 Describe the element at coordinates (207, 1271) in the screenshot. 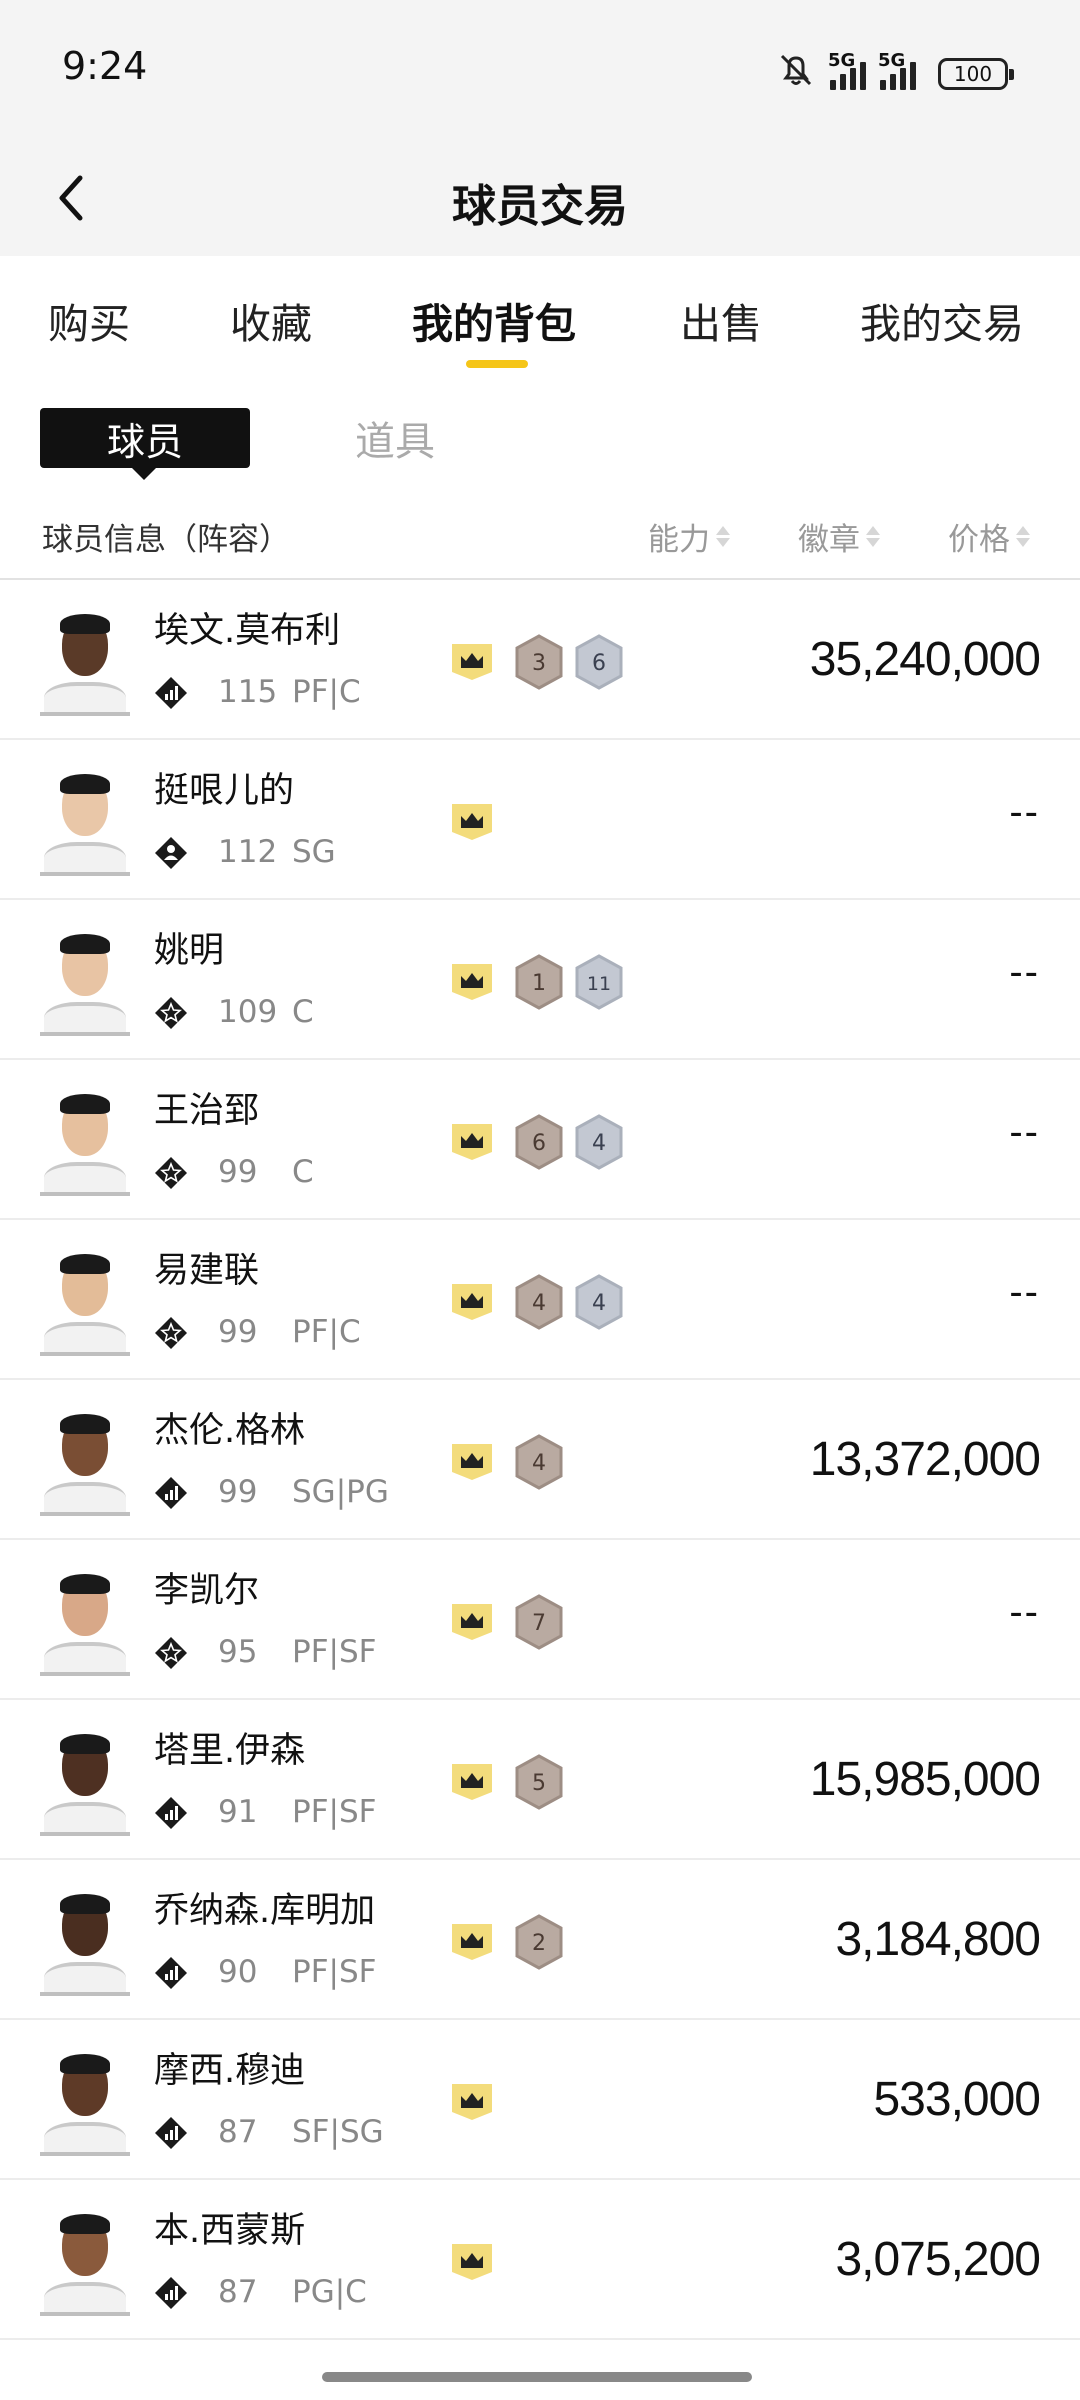

I see `player-name: 易建联` at that location.